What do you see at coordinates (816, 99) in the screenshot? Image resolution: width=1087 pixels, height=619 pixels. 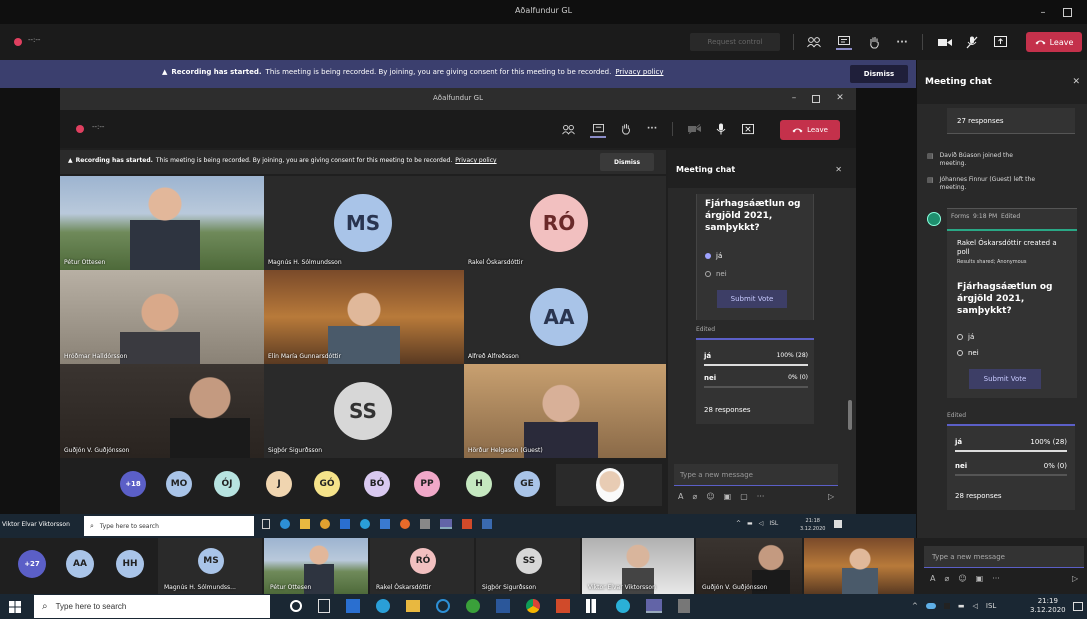 I see `maximize-icon` at bounding box center [816, 99].